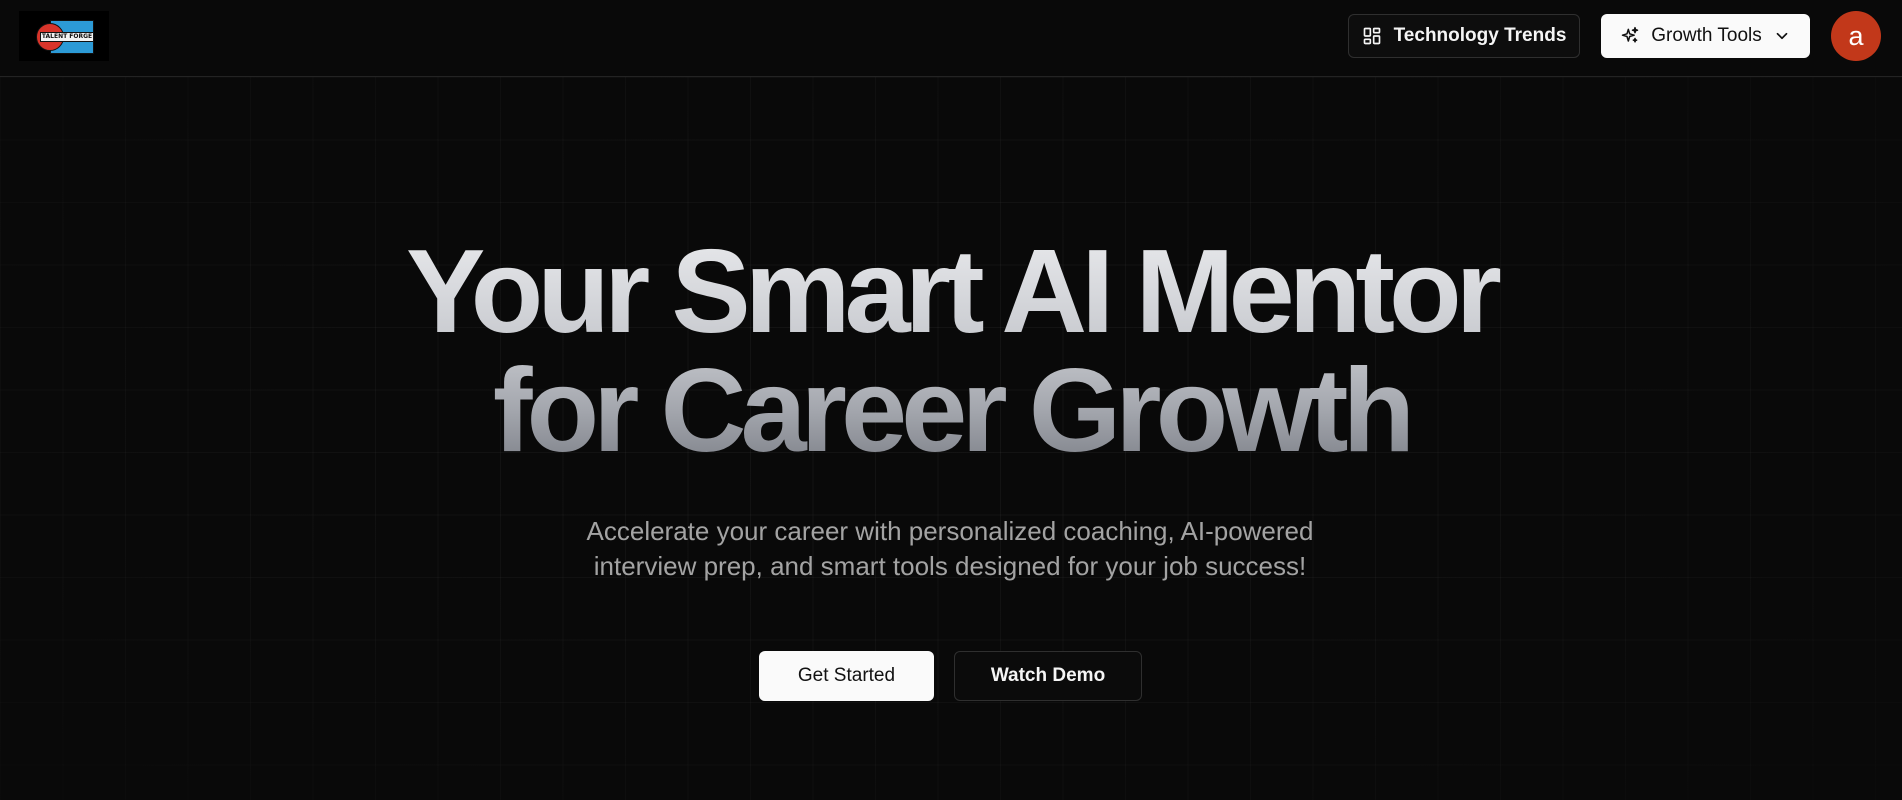 The height and width of the screenshot is (800, 1902). I want to click on growth-tools-label: Growth Tools, so click(1706, 35).